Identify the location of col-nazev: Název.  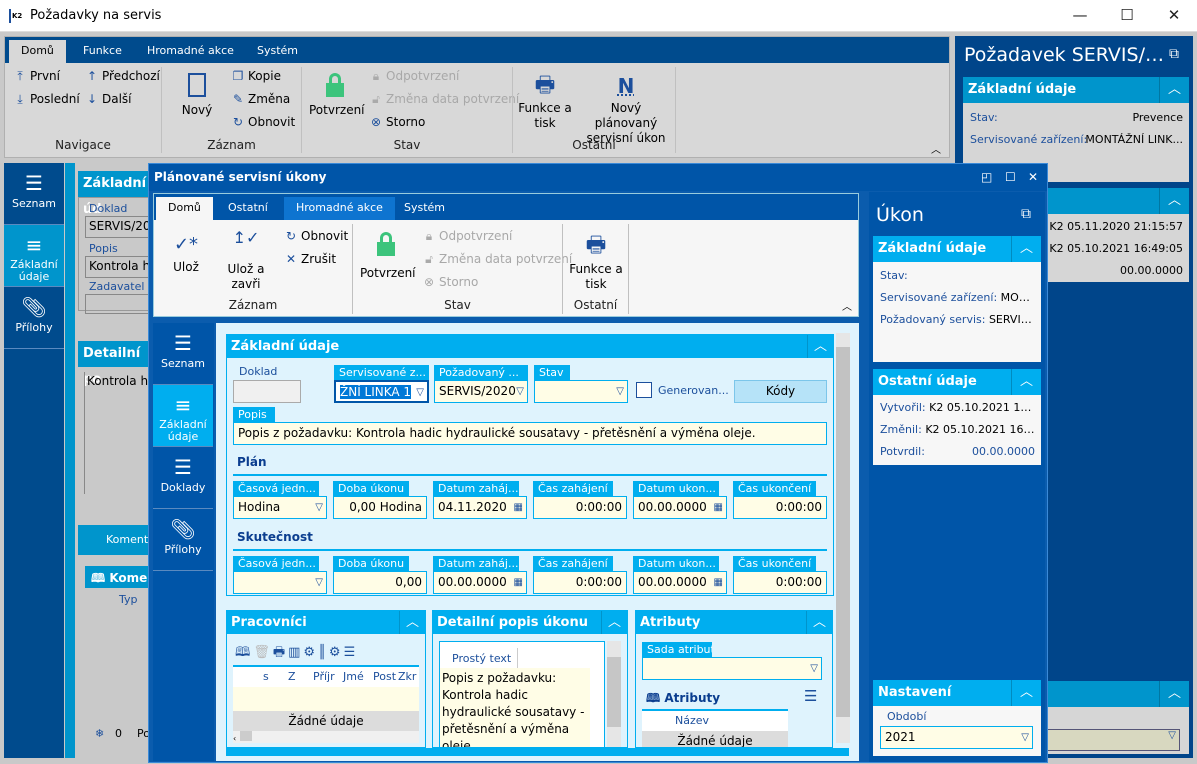
(715, 721).